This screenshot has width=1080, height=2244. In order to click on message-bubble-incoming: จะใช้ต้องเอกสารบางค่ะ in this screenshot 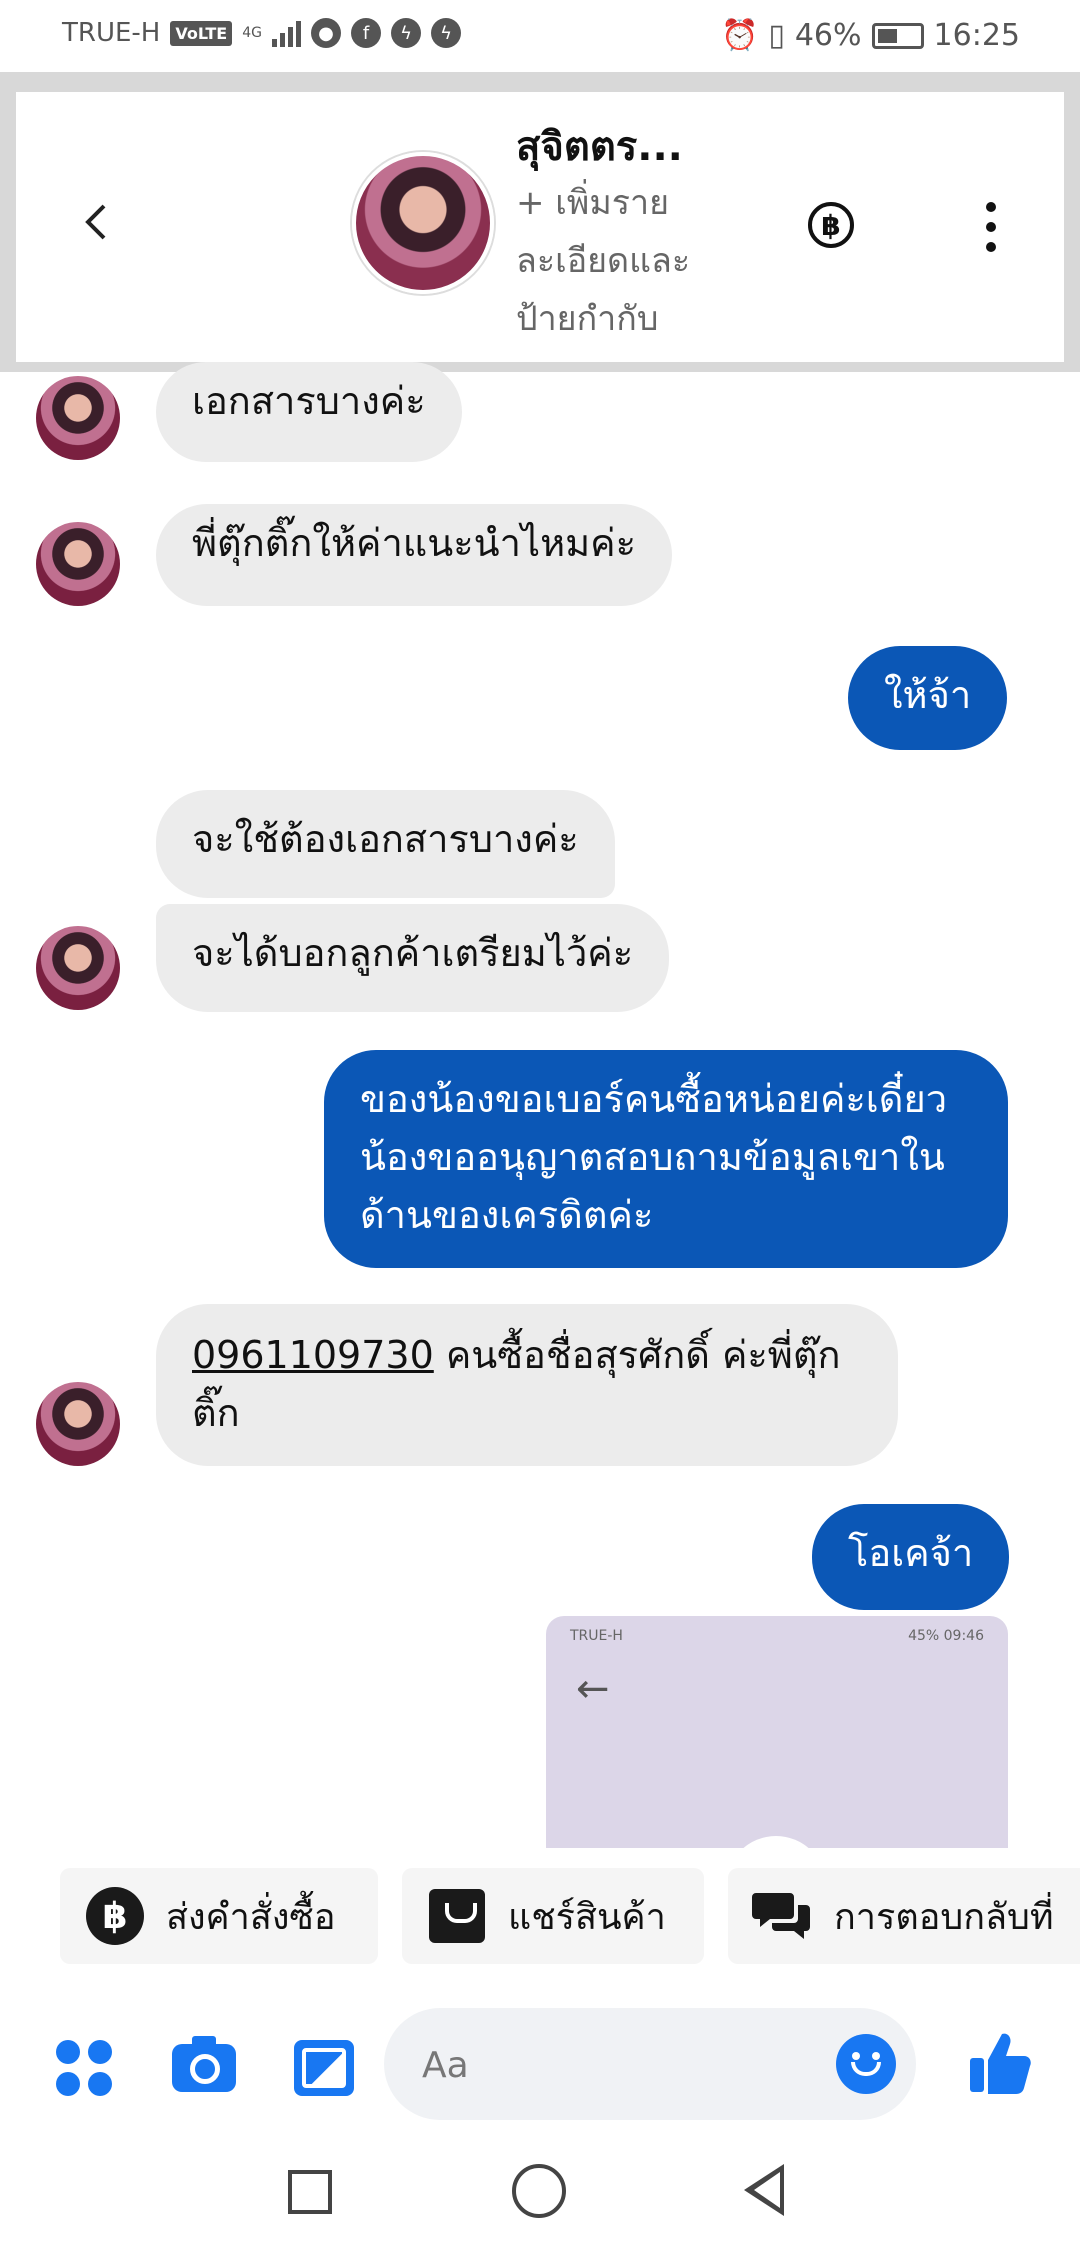, I will do `click(385, 844)`.